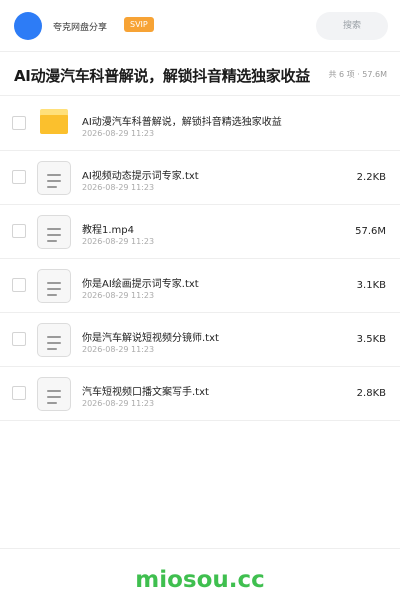 Image resolution: width=400 pixels, height=600 pixels. I want to click on file-size: 3.5KB, so click(371, 339).